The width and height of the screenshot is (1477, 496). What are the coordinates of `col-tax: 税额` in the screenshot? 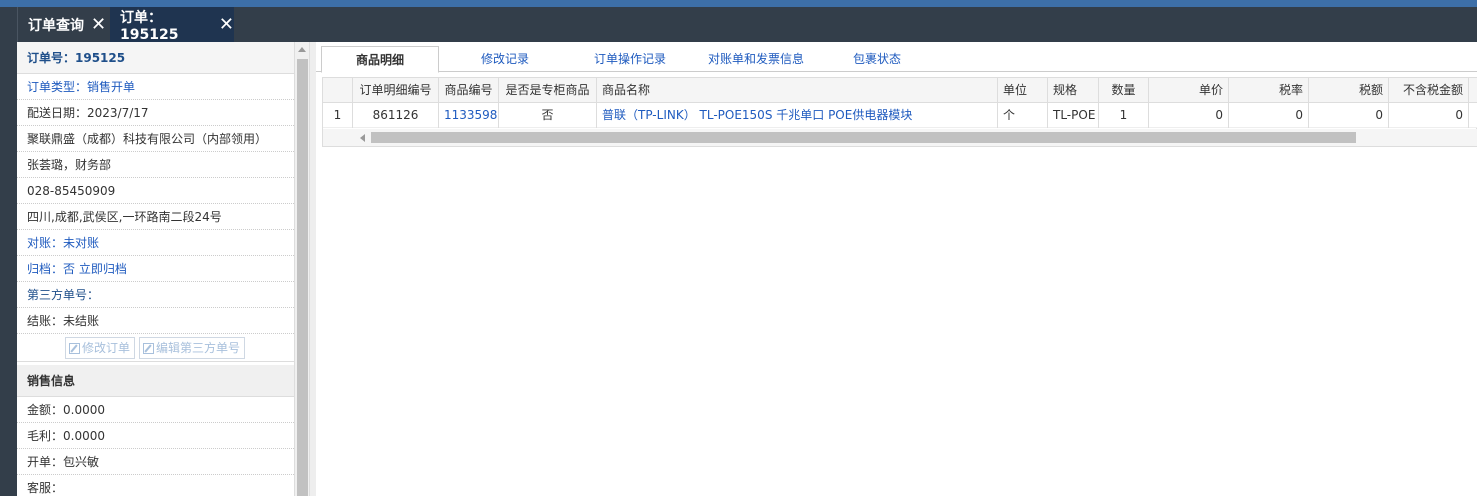 It's located at (1349, 90).